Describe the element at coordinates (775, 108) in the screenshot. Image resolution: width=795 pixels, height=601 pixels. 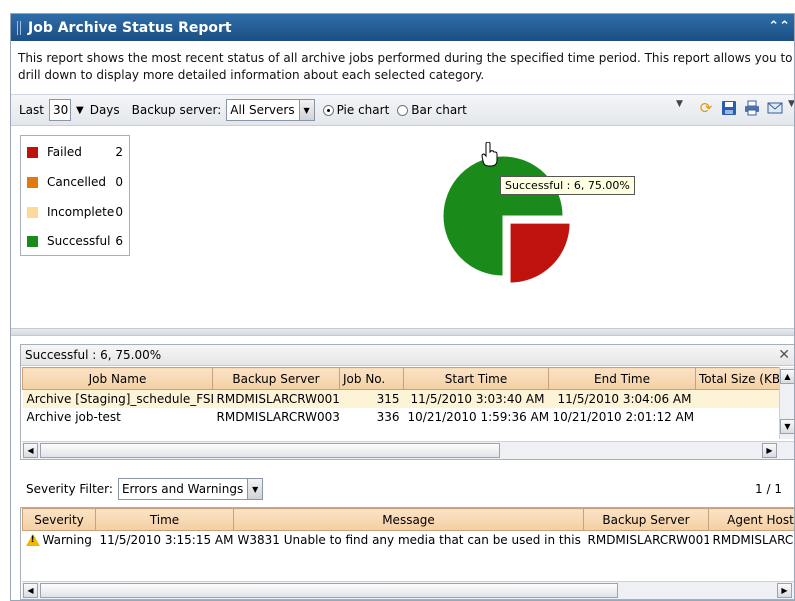
I see `email-icon` at that location.